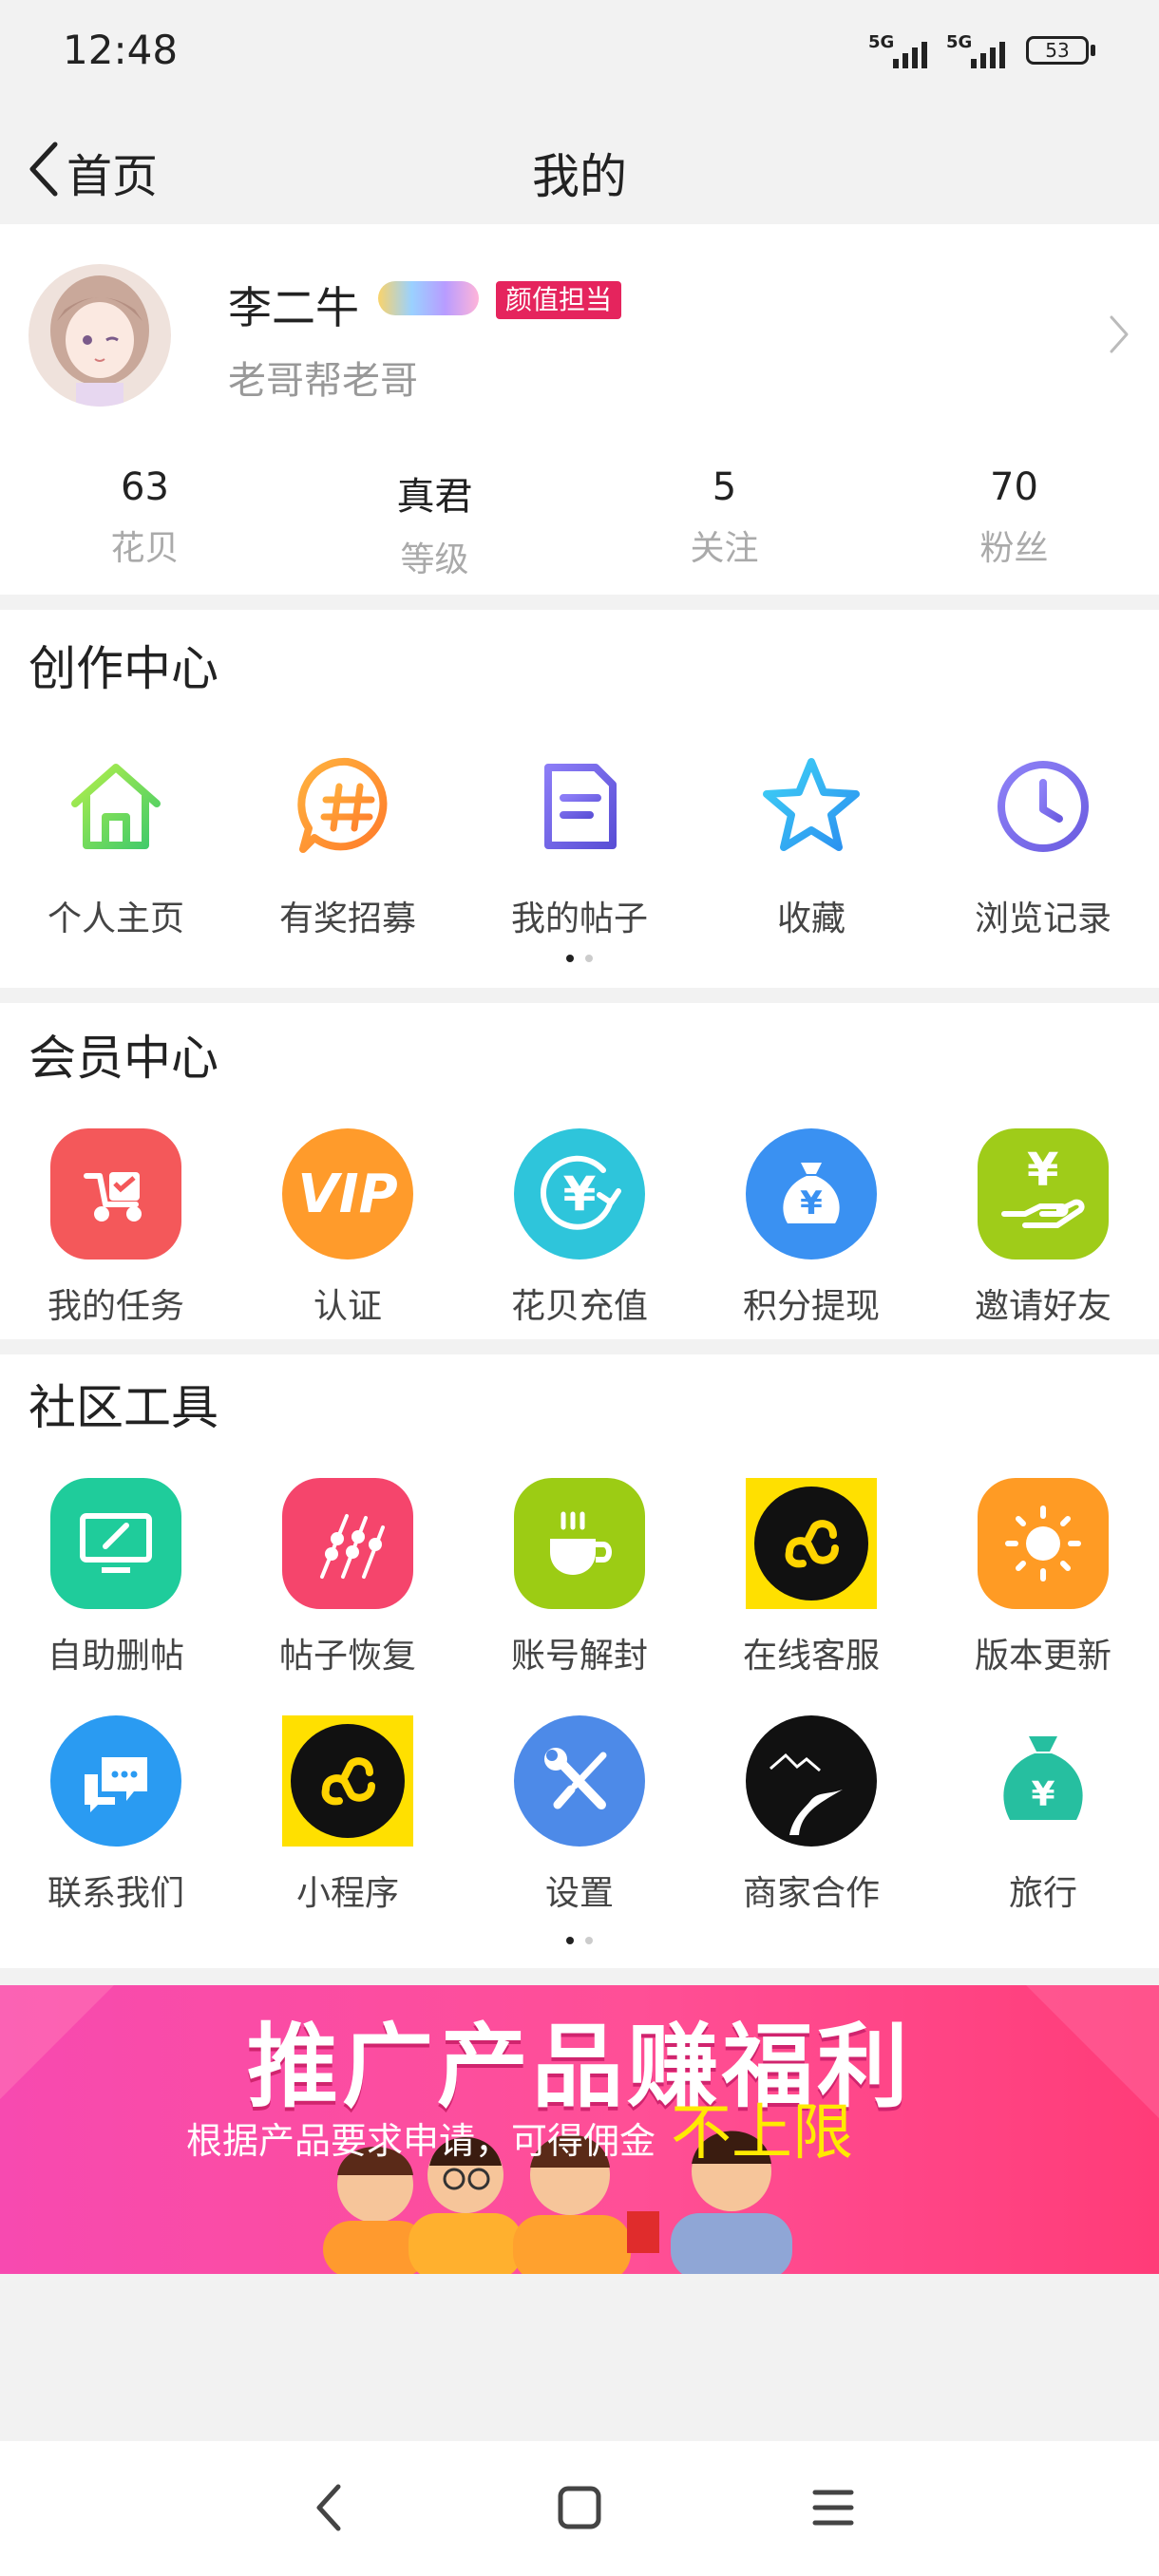 This screenshot has height=2576, width=1159. Describe the element at coordinates (123, 1407) in the screenshot. I see `section-title-tools: 社区工具` at that location.